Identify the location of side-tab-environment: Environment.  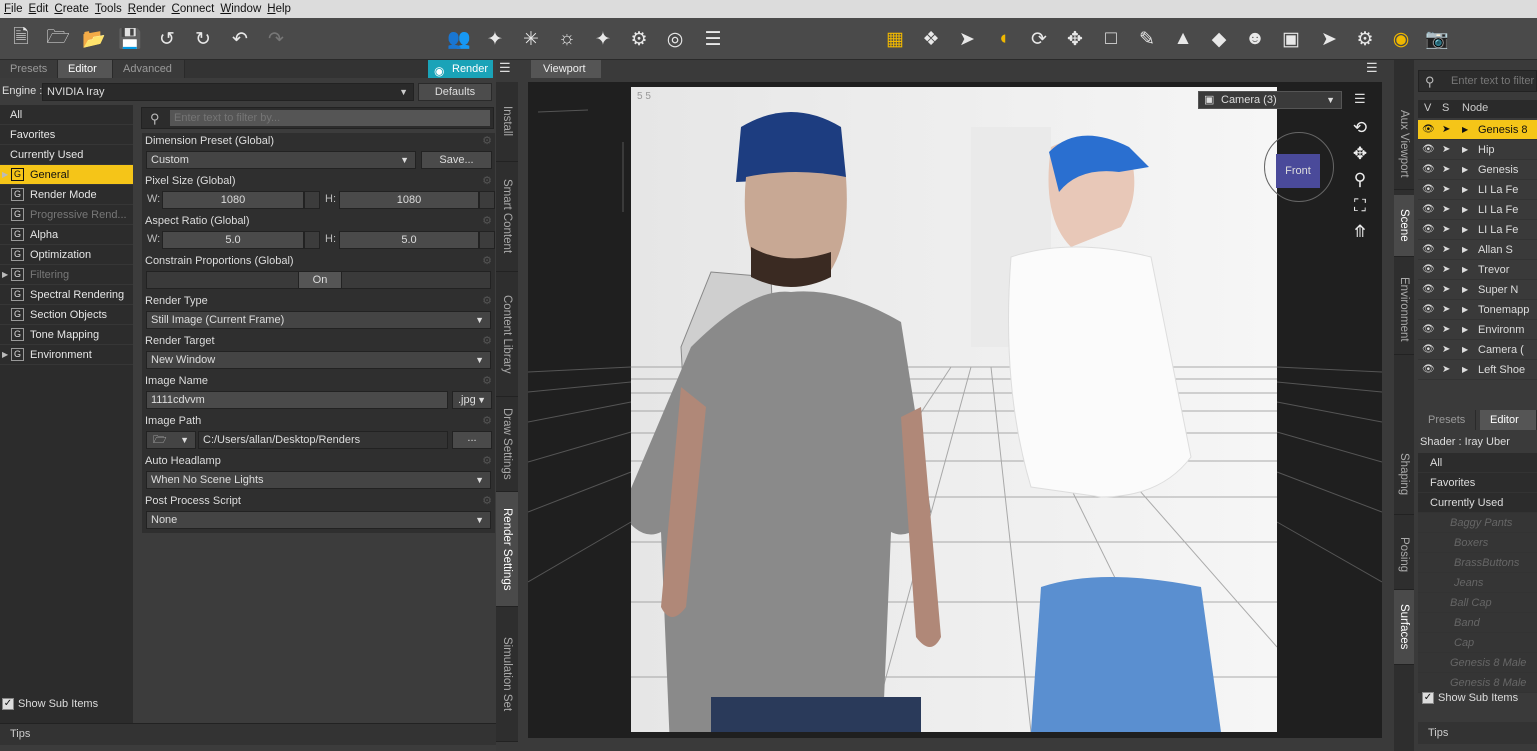
(1404, 310).